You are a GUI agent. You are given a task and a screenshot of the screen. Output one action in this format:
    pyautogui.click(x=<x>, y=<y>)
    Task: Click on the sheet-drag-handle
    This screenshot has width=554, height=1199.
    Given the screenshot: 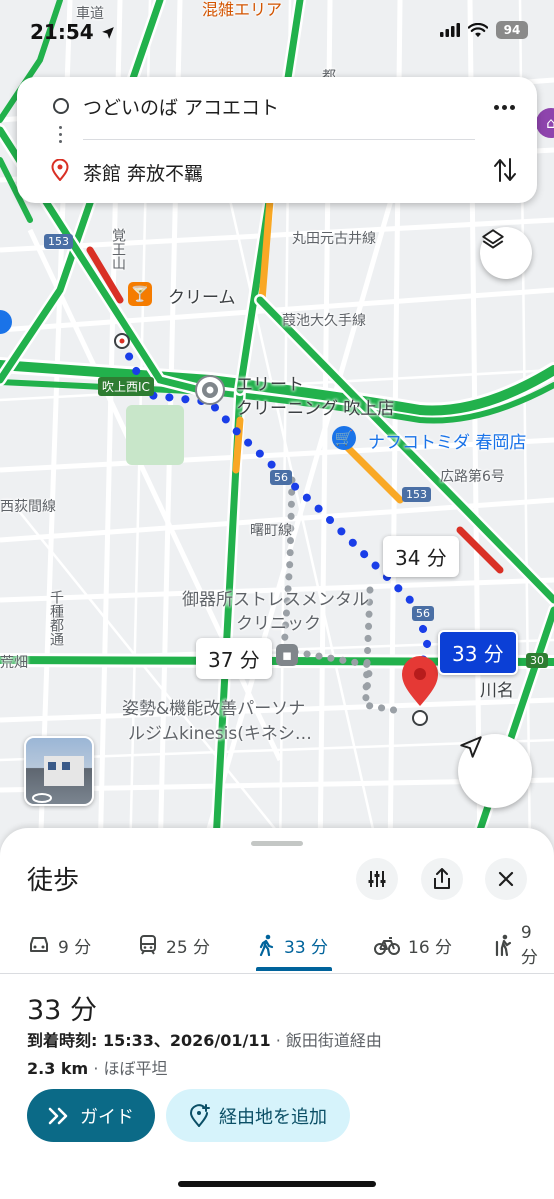 What is the action you would take?
    pyautogui.click(x=277, y=843)
    